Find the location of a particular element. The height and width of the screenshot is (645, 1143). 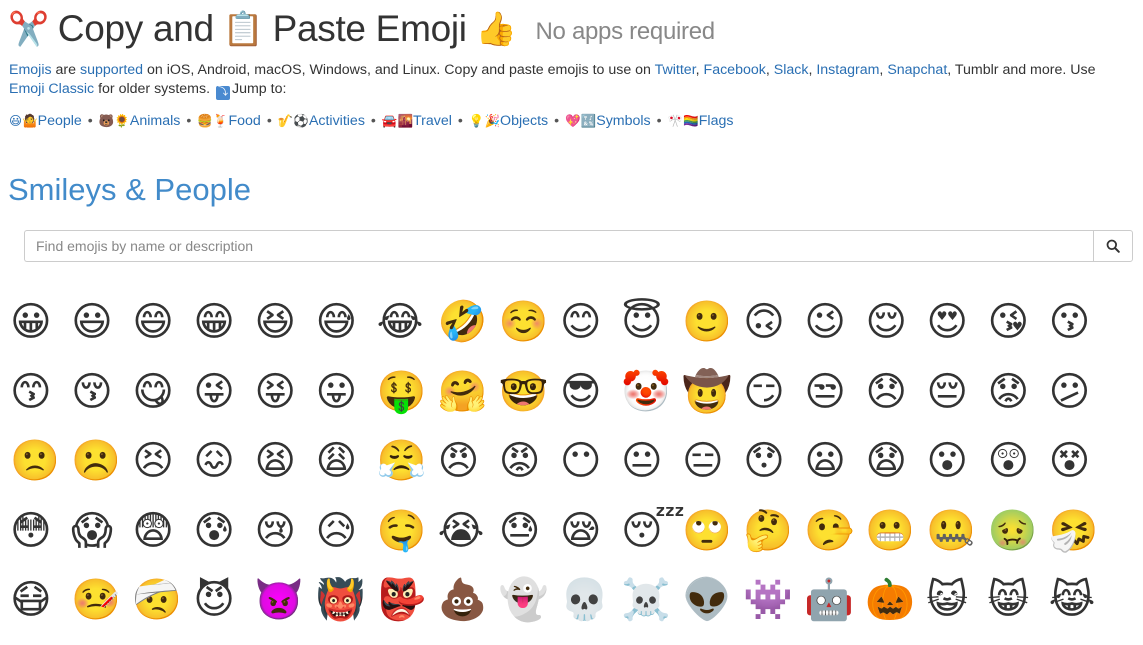

link-emoji-classic: Emoji Classic is located at coordinates (51, 89).